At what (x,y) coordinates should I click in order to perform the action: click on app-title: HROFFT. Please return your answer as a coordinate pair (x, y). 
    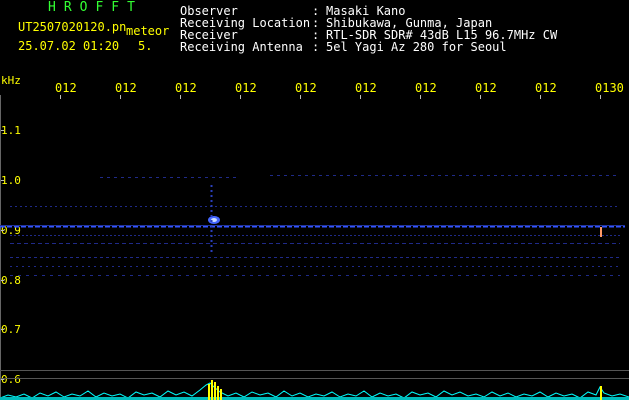
    Looking at the image, I should click on (95, 7).